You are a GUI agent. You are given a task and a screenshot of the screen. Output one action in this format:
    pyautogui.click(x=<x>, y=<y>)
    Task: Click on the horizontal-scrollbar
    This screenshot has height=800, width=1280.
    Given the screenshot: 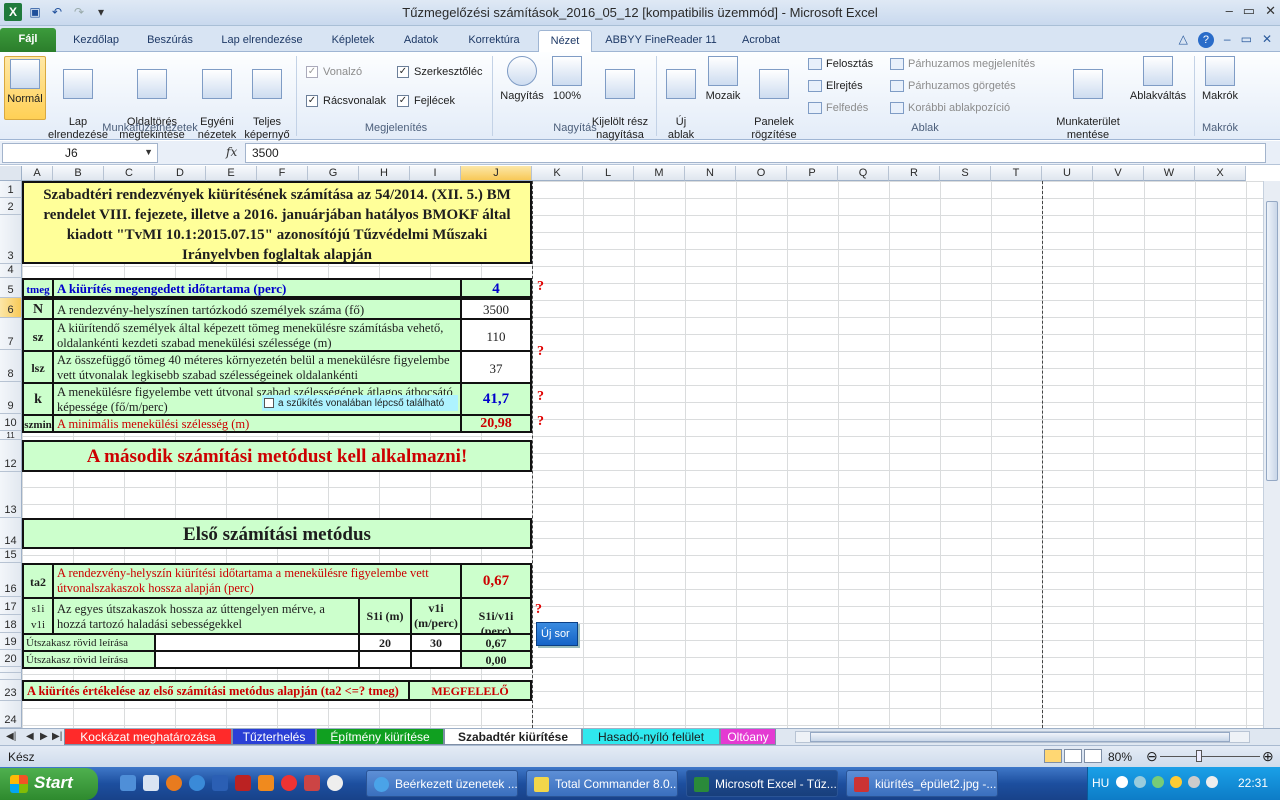 What is the action you would take?
    pyautogui.click(x=1022, y=737)
    